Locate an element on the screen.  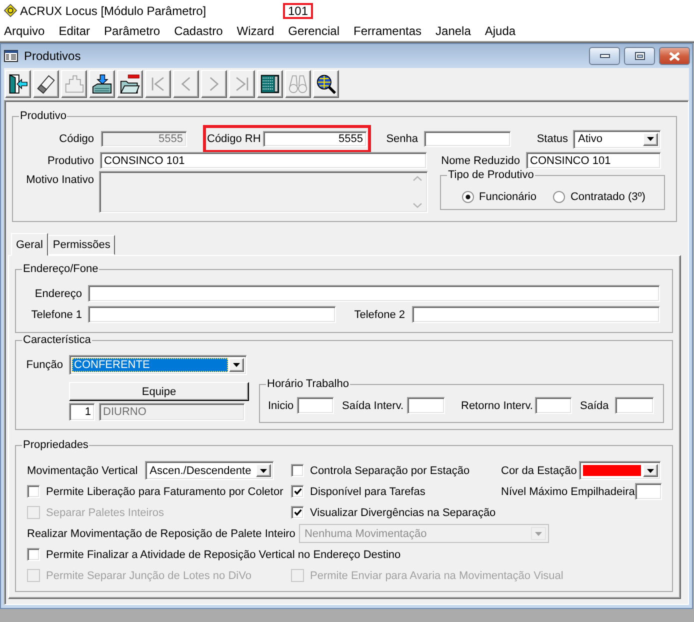
globe-magnifier-icon is located at coordinates (326, 84).